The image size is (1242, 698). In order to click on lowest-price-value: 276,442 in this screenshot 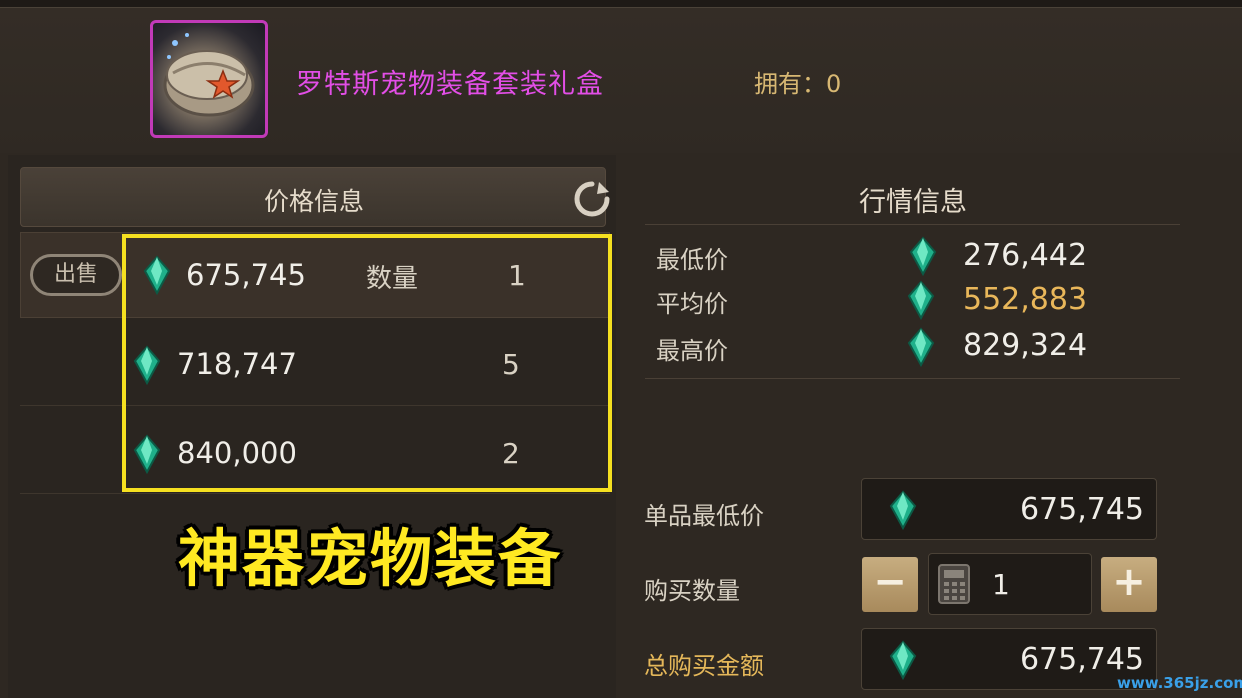, I will do `click(1025, 255)`.